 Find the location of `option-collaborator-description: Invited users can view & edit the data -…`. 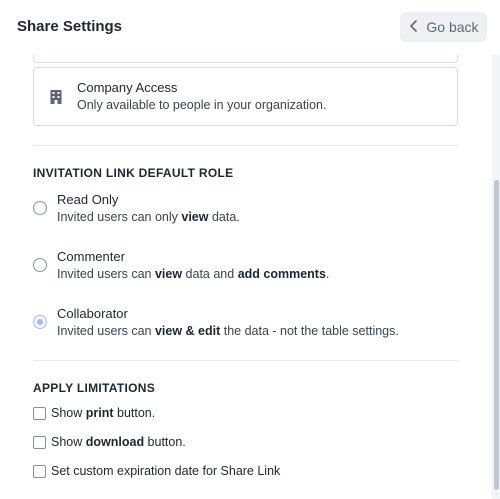

option-collaborator-description: Invited users can view & edit the data -… is located at coordinates (228, 331).